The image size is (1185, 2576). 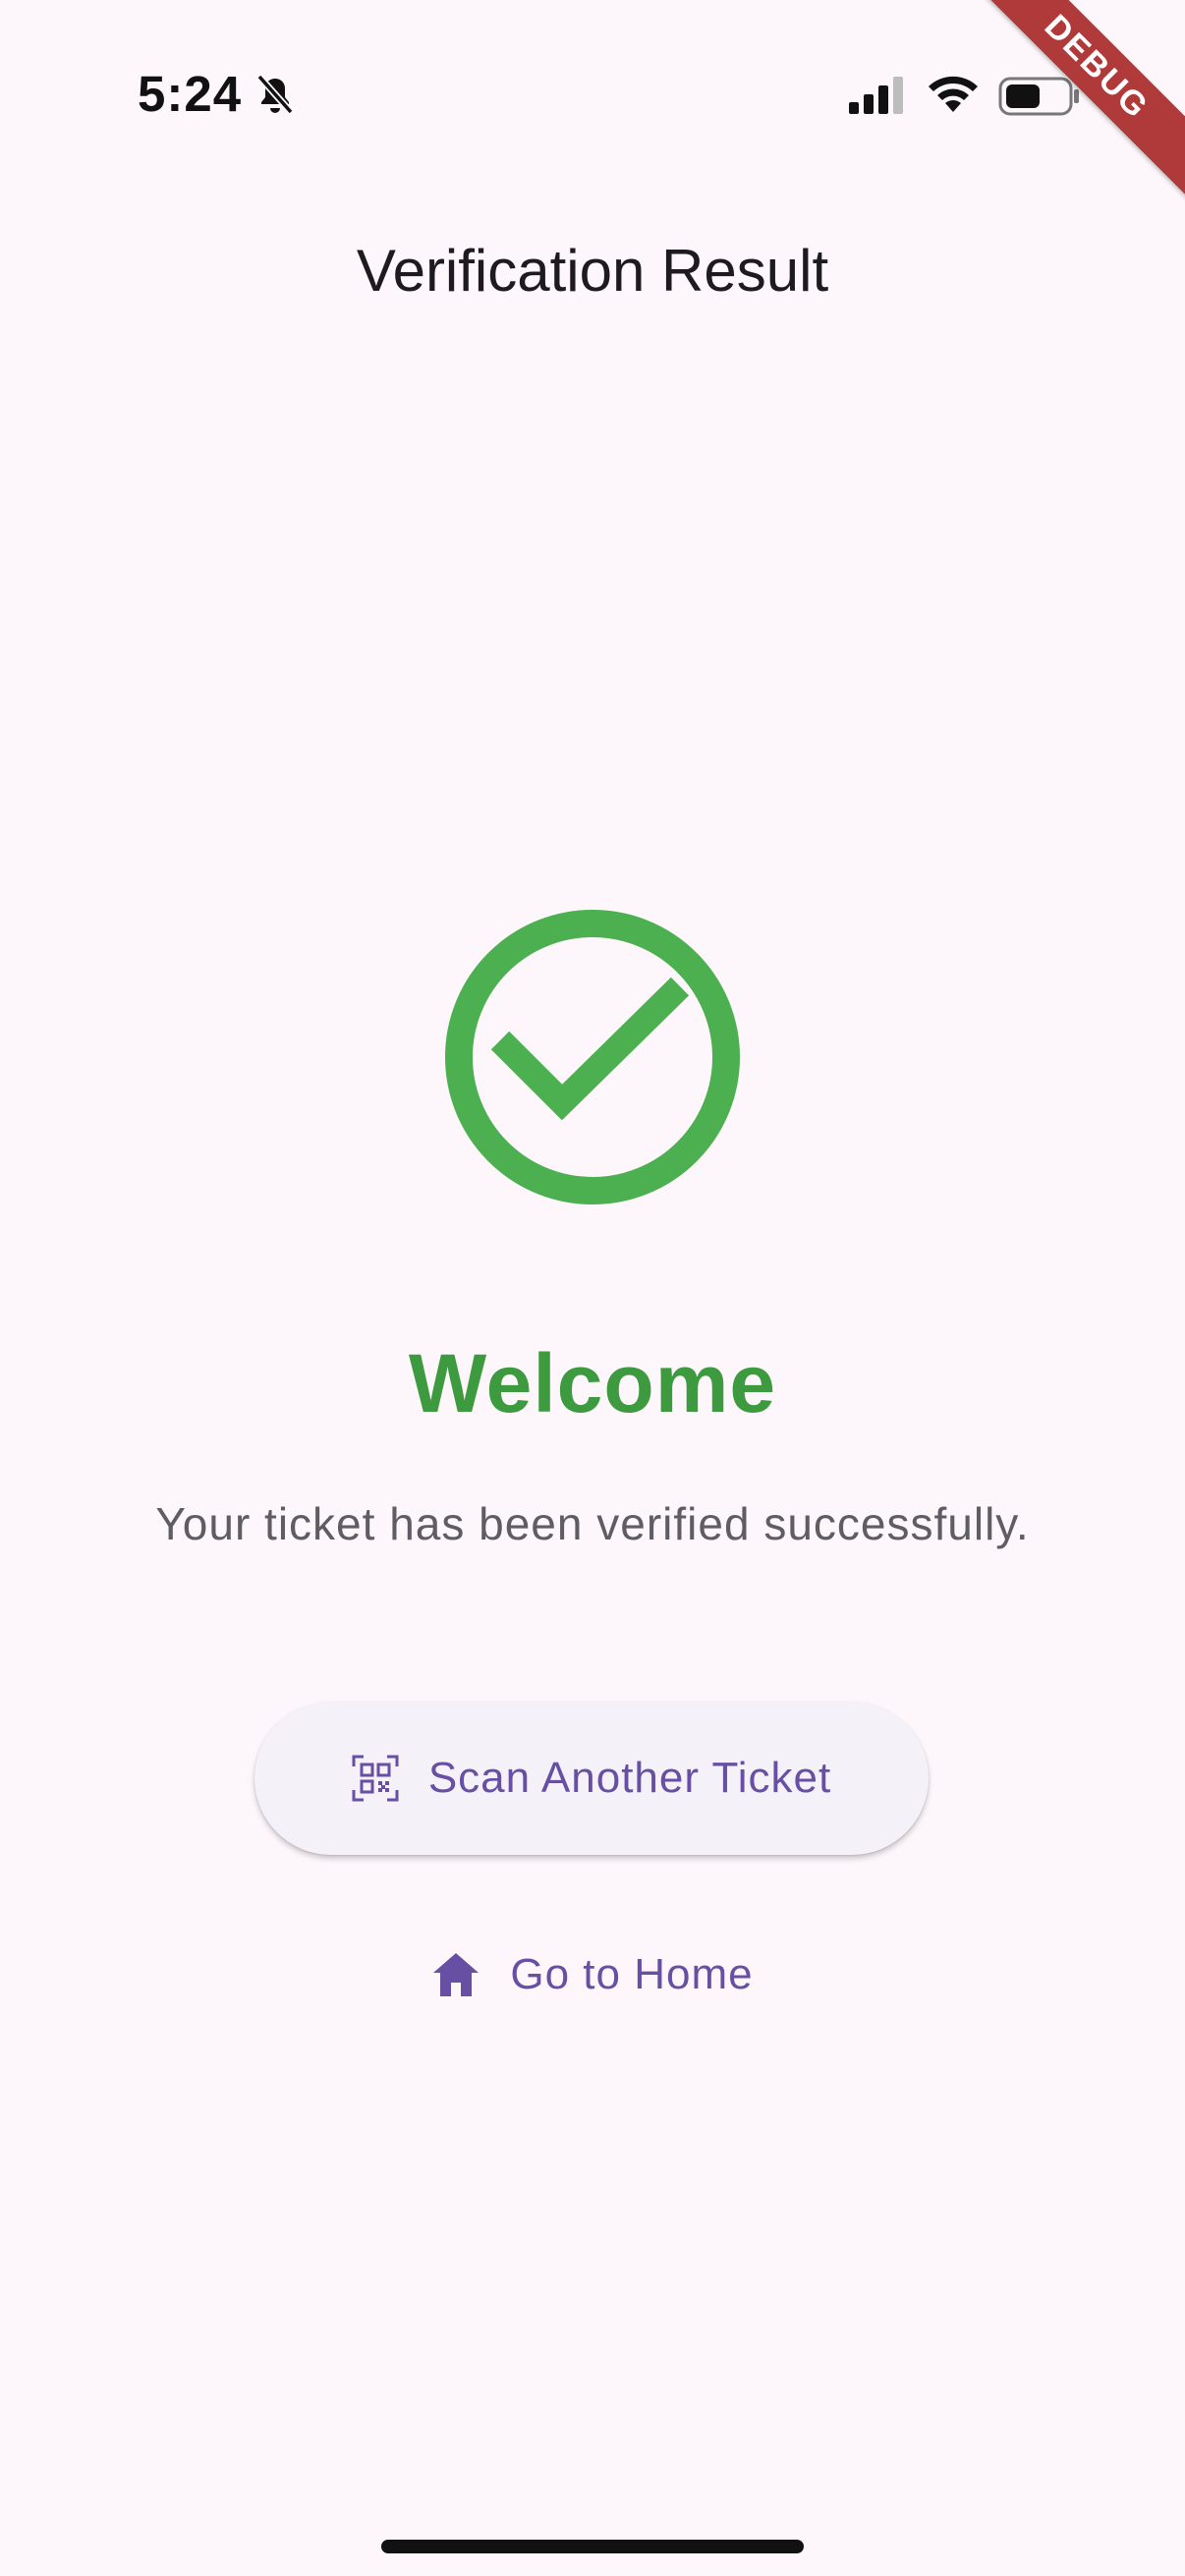 I want to click on scan-button-label: Scan Another Ticket, so click(x=629, y=1778).